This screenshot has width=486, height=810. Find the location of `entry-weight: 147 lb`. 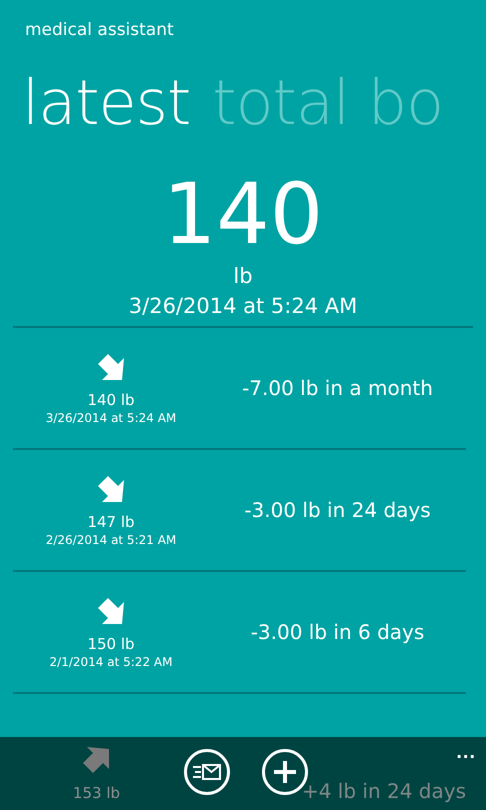

entry-weight: 147 lb is located at coordinates (111, 522).